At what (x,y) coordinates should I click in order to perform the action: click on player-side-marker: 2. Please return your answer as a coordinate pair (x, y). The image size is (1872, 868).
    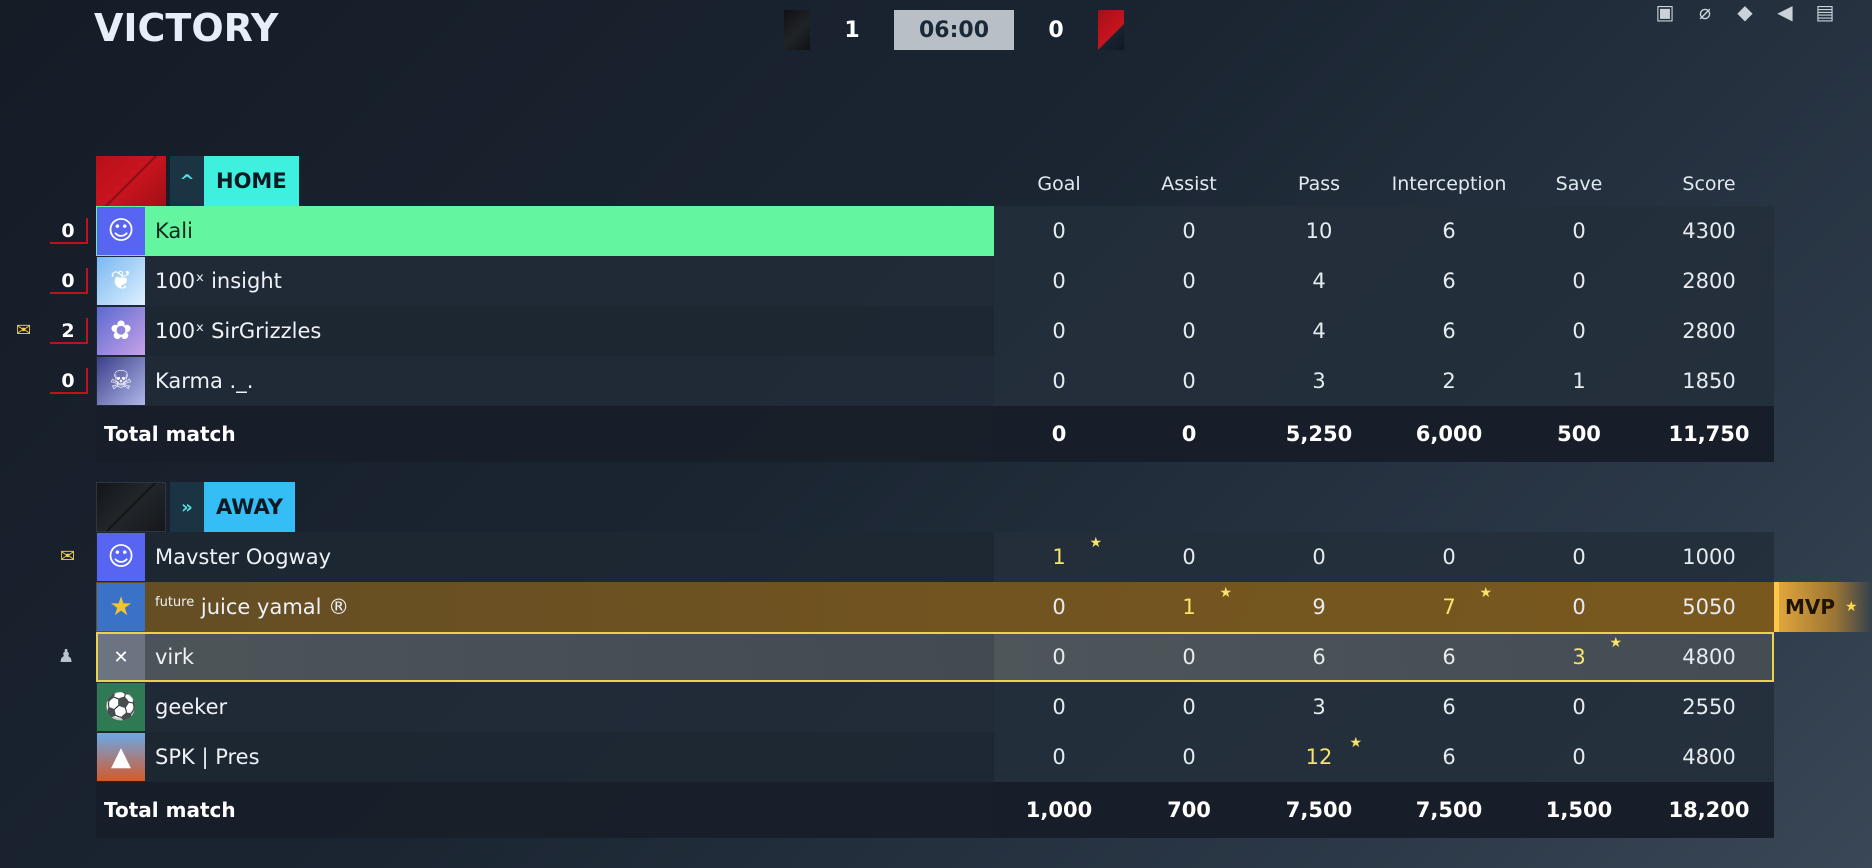
    Looking at the image, I should click on (69, 331).